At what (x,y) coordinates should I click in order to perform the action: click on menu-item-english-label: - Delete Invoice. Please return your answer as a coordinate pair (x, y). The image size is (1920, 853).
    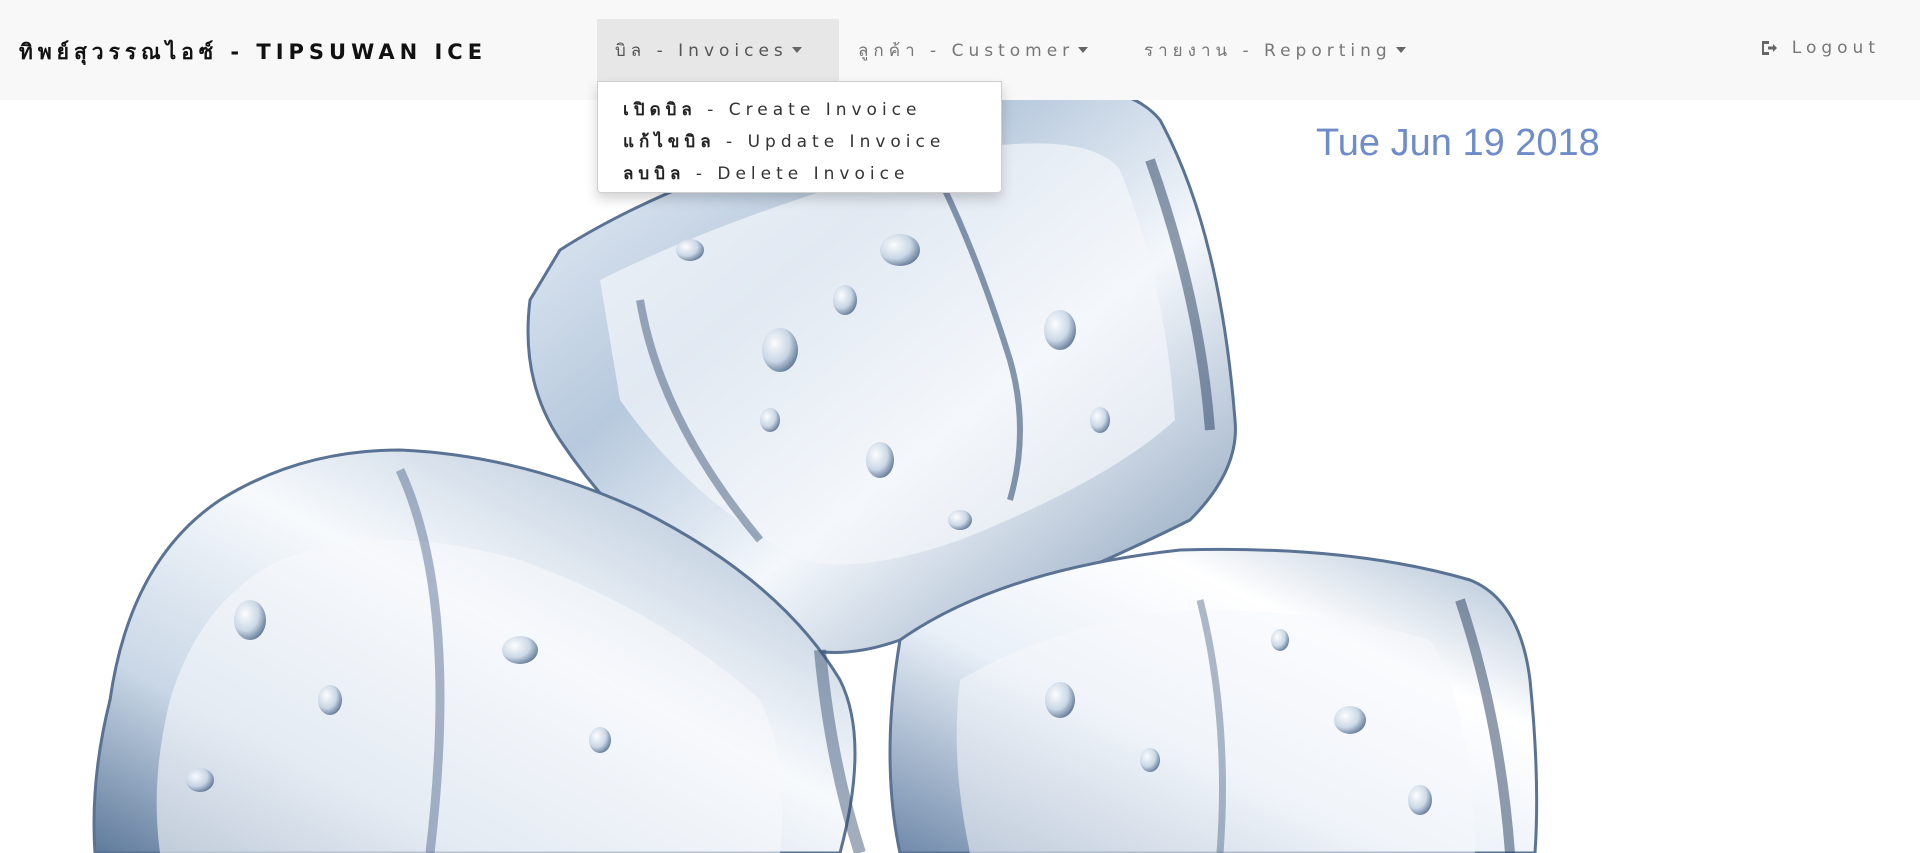
    Looking at the image, I should click on (797, 174).